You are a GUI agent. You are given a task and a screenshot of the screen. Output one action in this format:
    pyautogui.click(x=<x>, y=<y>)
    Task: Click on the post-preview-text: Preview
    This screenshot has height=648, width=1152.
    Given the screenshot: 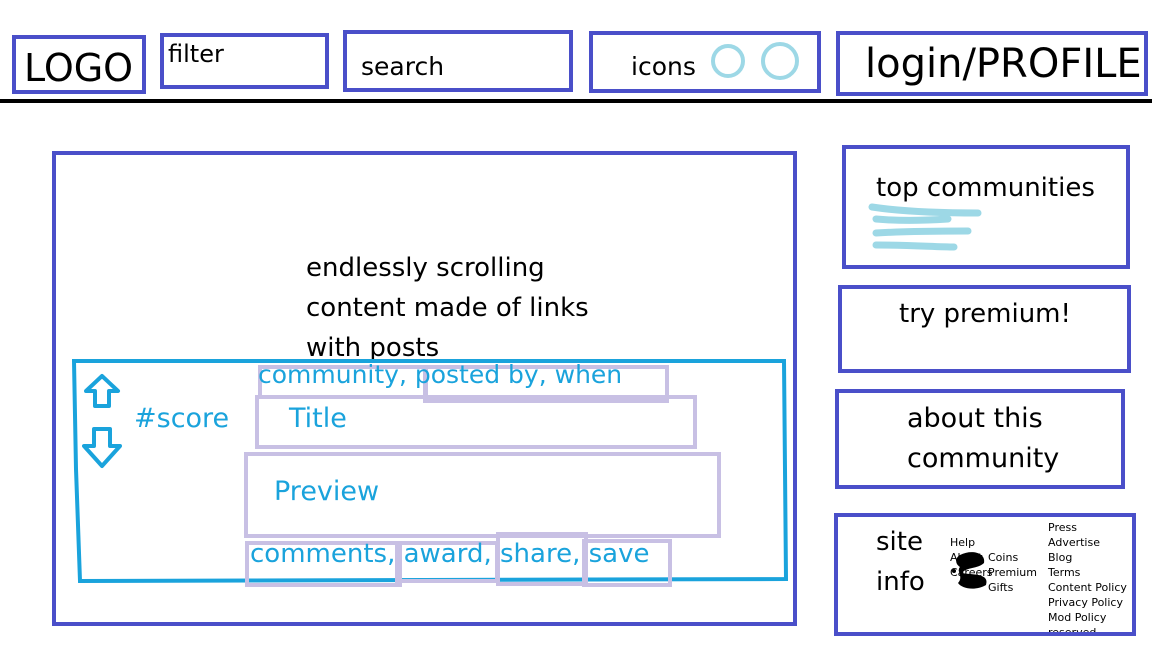 What is the action you would take?
    pyautogui.click(x=327, y=491)
    